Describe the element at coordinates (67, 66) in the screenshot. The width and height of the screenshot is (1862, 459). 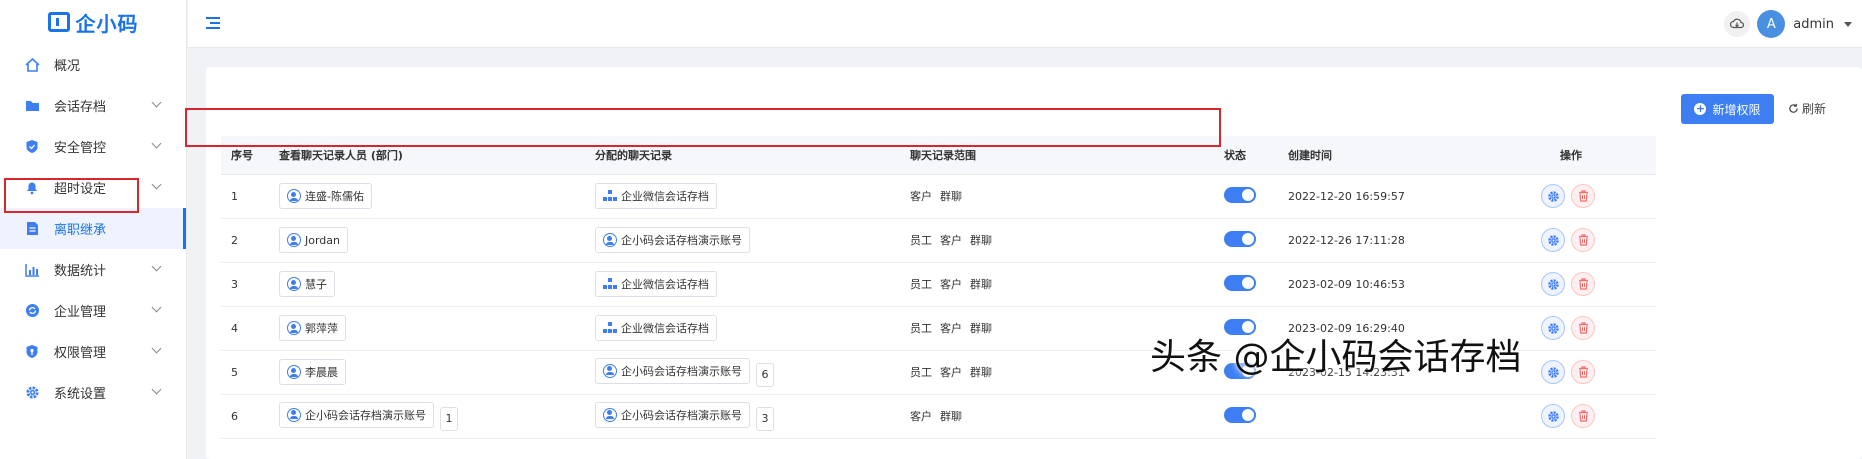
I see `sidebar-item-label: 概况` at that location.